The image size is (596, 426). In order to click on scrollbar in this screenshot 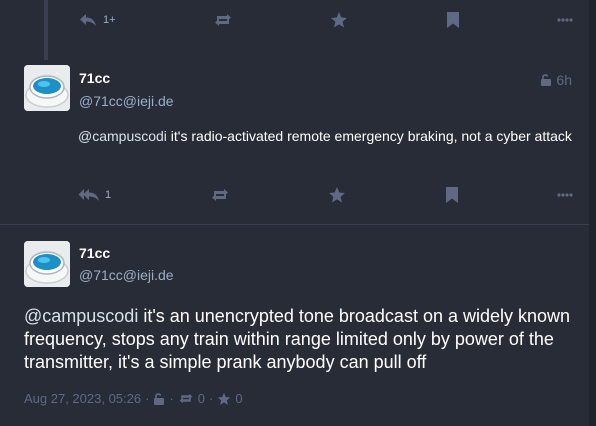, I will do `click(592, 213)`.